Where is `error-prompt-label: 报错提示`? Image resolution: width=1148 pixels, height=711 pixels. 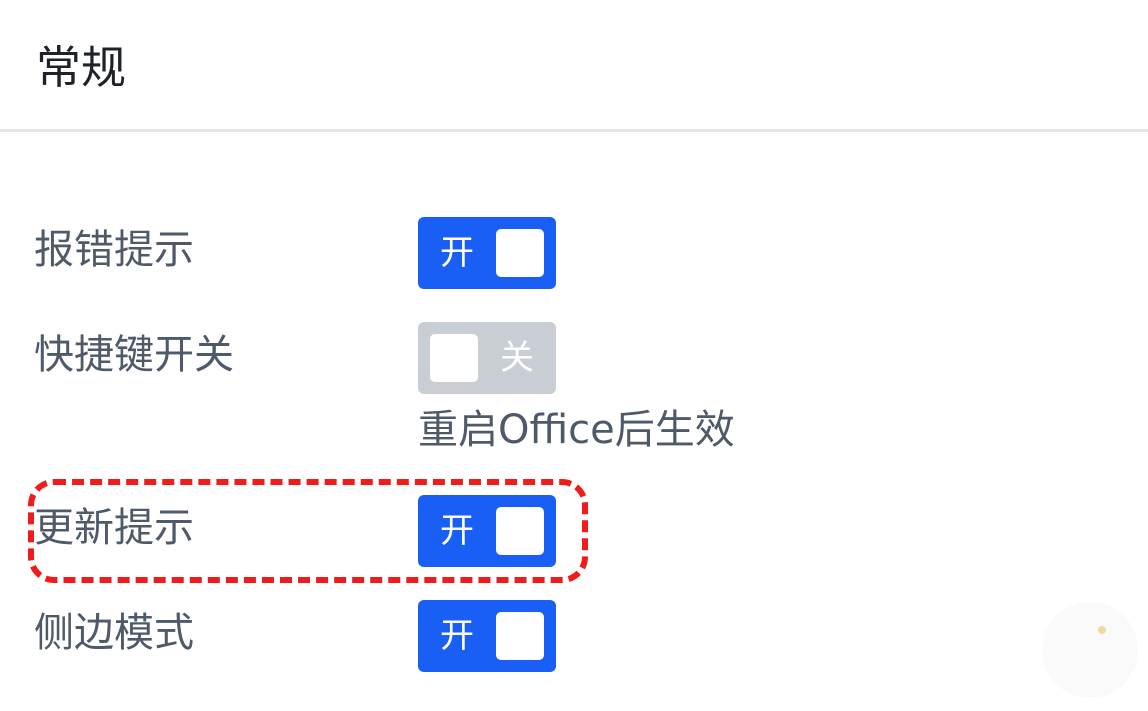 error-prompt-label: 报错提示 is located at coordinates (114, 250).